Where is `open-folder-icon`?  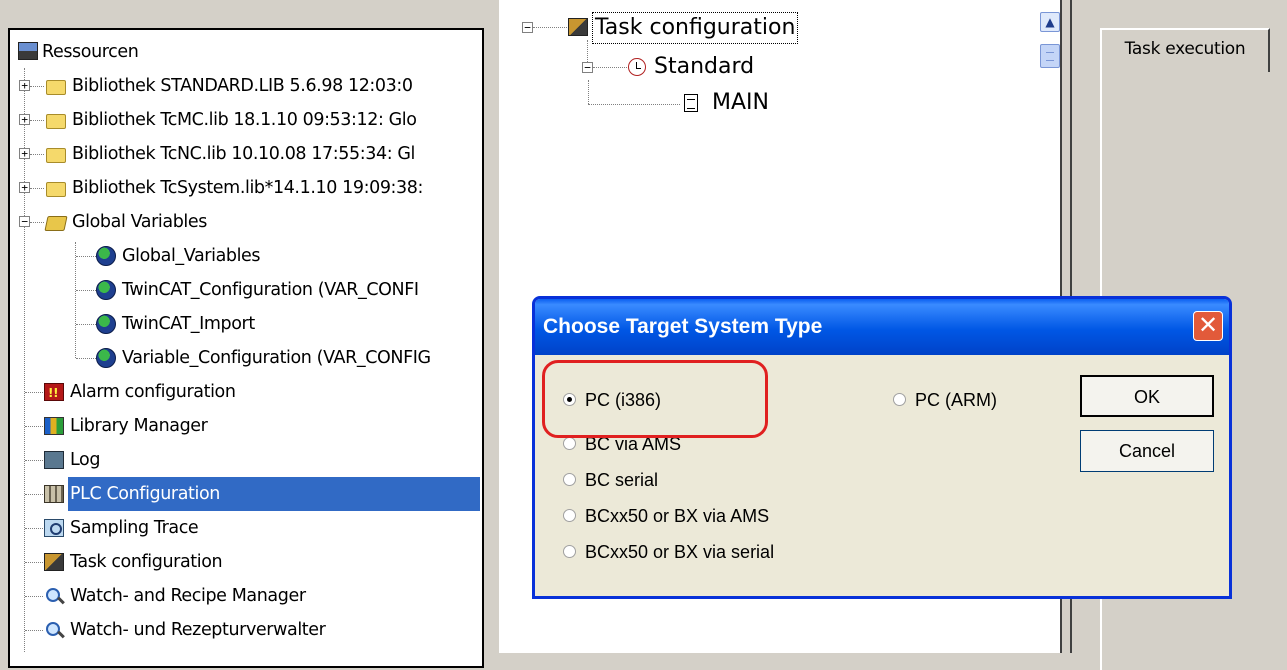 open-folder-icon is located at coordinates (56, 223).